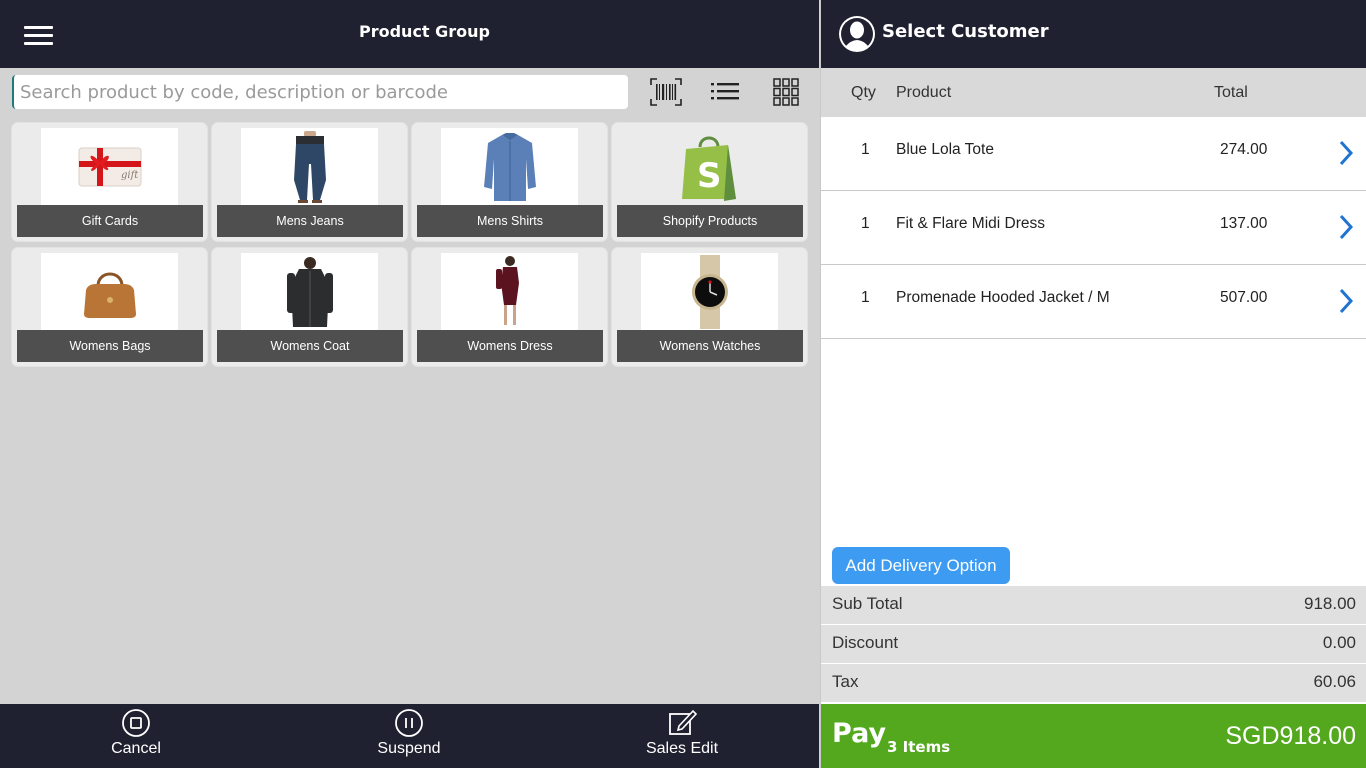 The image size is (1366, 768). I want to click on grid-view-icon, so click(786, 92).